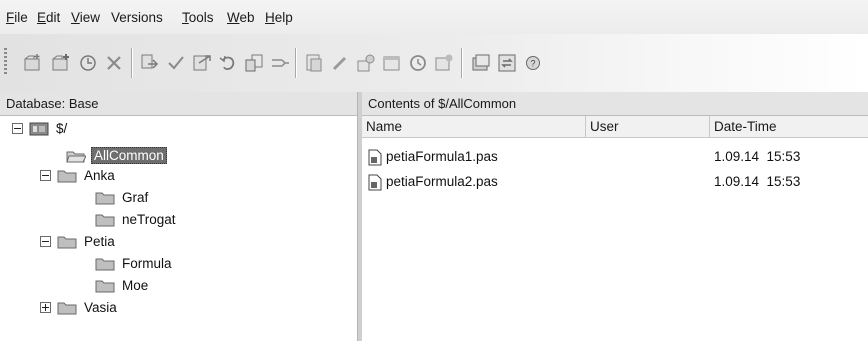 This screenshot has height=341, width=868. I want to click on tree-label-moe: Moe, so click(135, 285).